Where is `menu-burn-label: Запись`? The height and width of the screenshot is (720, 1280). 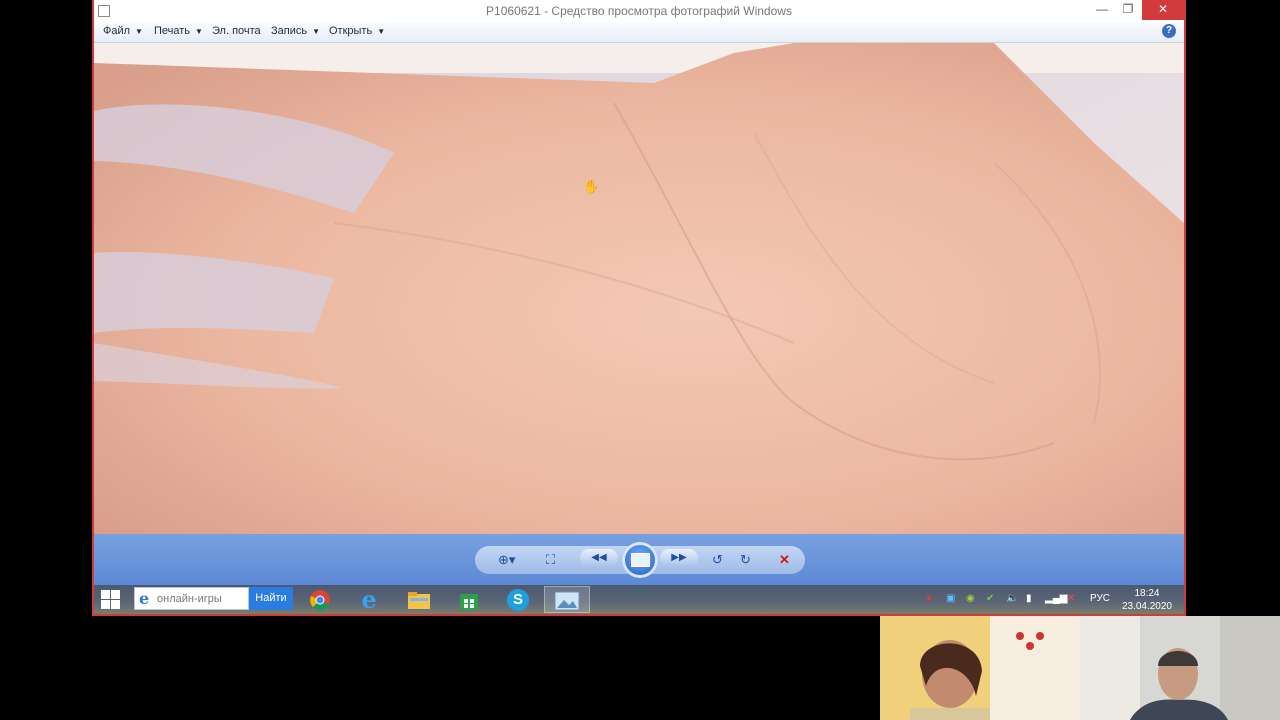
menu-burn-label: Запись is located at coordinates (289, 31).